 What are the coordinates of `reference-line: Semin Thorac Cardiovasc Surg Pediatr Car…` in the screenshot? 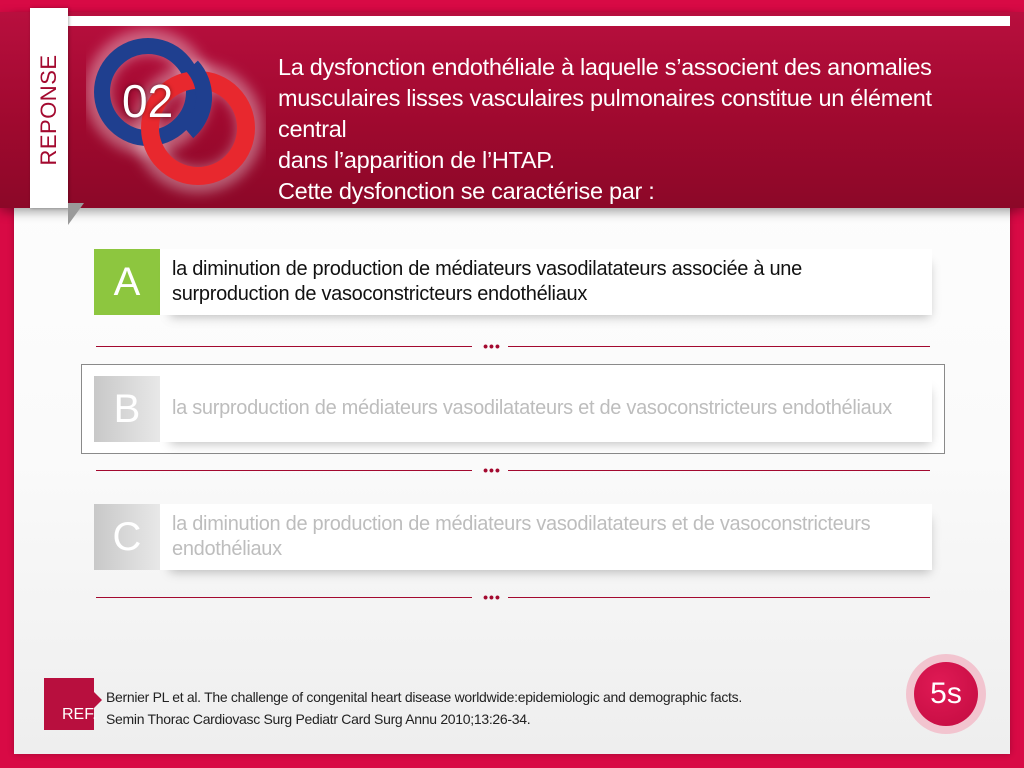 It's located at (318, 719).